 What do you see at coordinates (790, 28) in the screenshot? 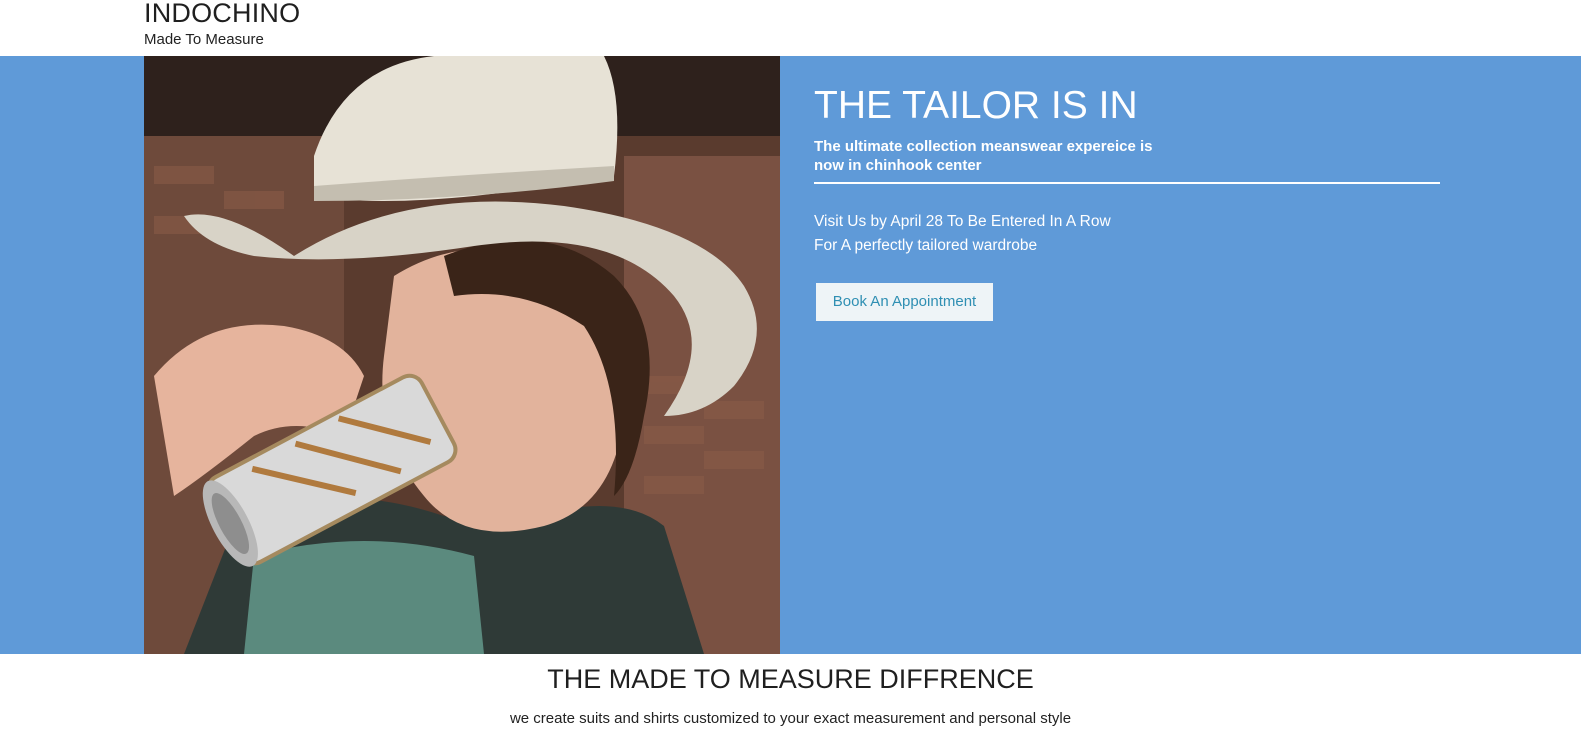
I see `site-header: INDOCHINO Made To Measure` at bounding box center [790, 28].